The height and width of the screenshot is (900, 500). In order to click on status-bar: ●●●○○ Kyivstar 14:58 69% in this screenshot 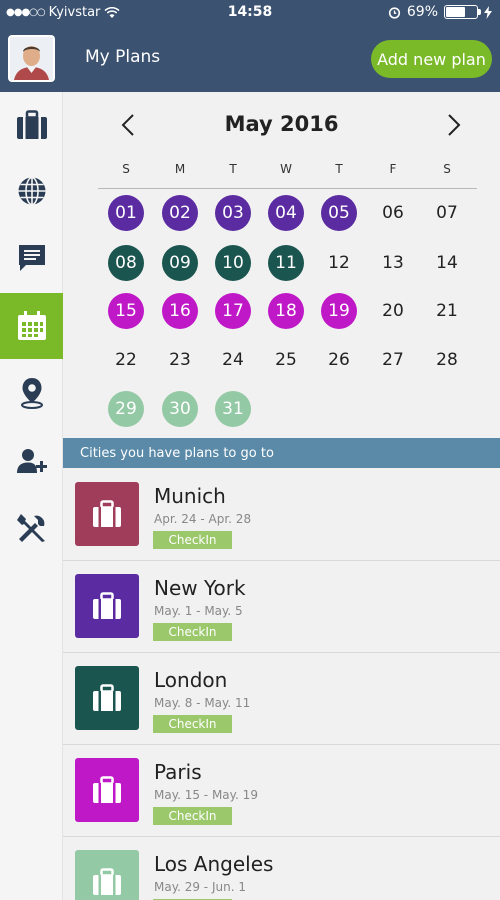, I will do `click(250, 13)`.